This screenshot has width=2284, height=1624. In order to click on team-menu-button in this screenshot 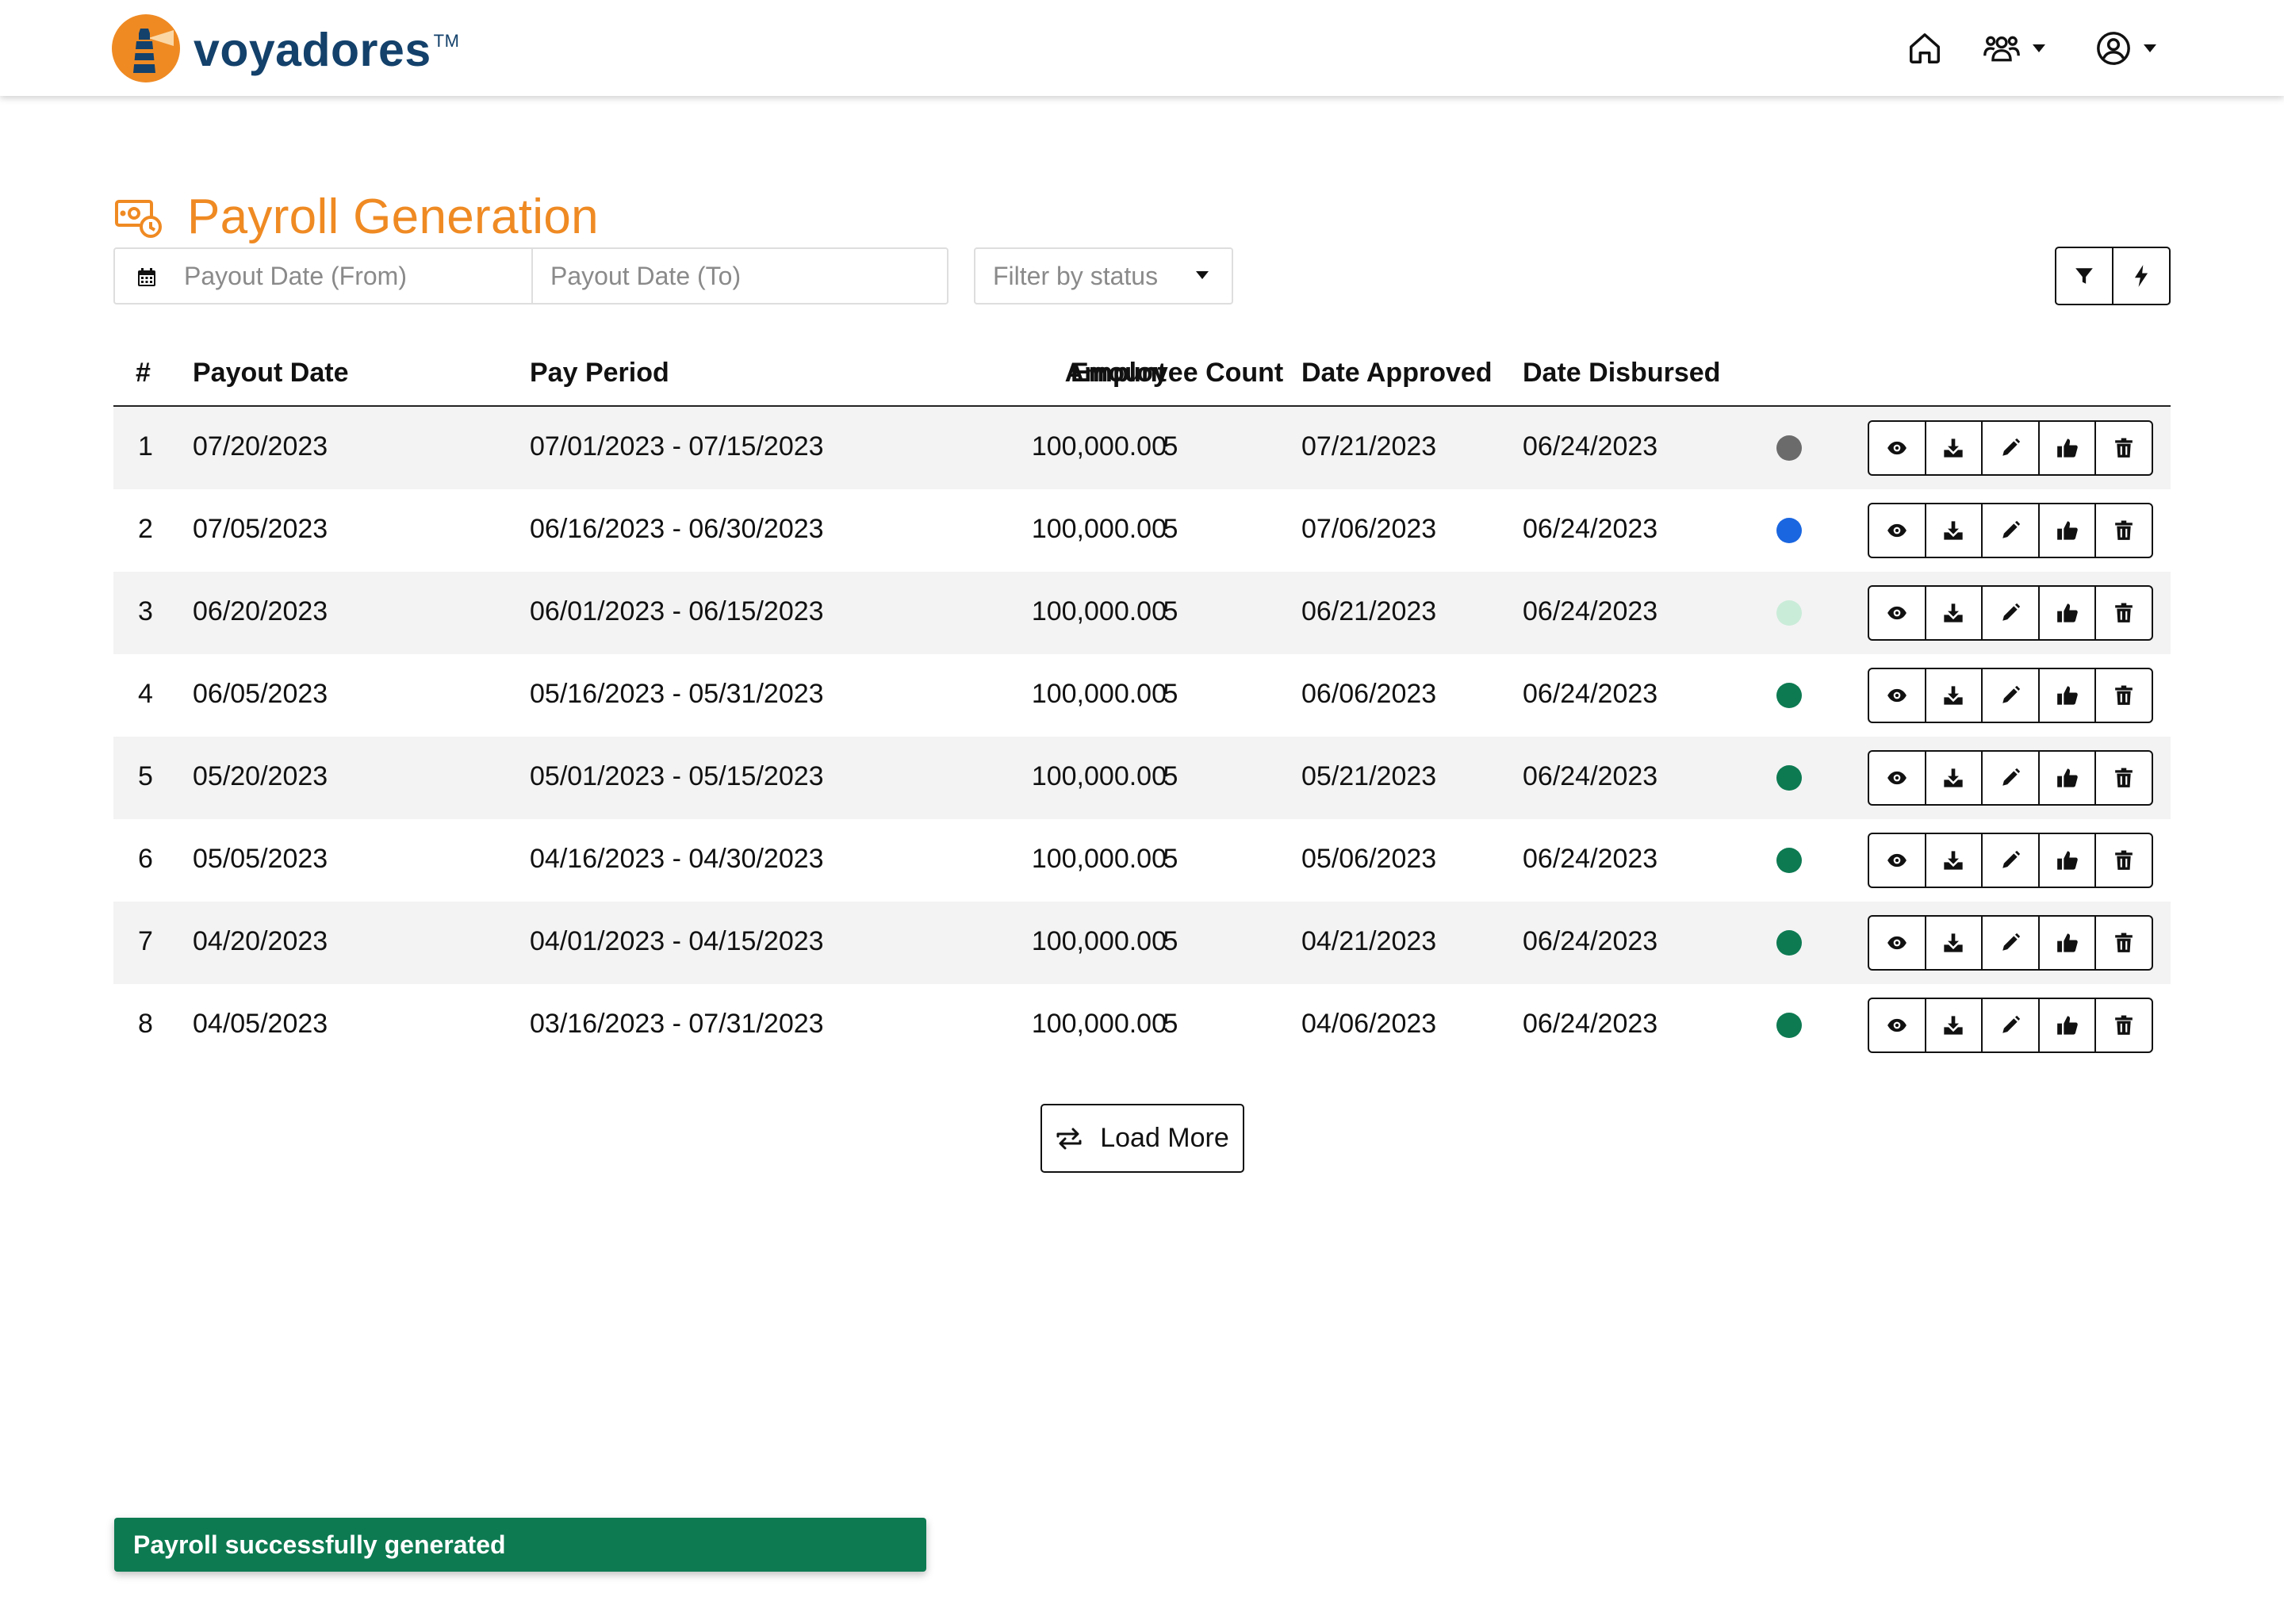, I will do `click(2014, 48)`.